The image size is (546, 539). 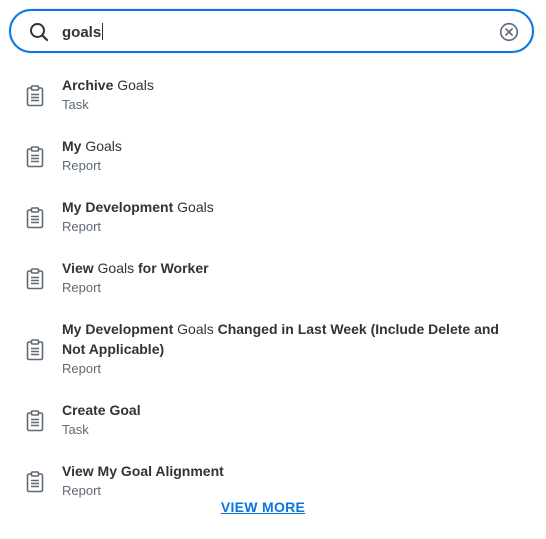 I want to click on view-more-link: VIEW MORE, so click(x=263, y=507).